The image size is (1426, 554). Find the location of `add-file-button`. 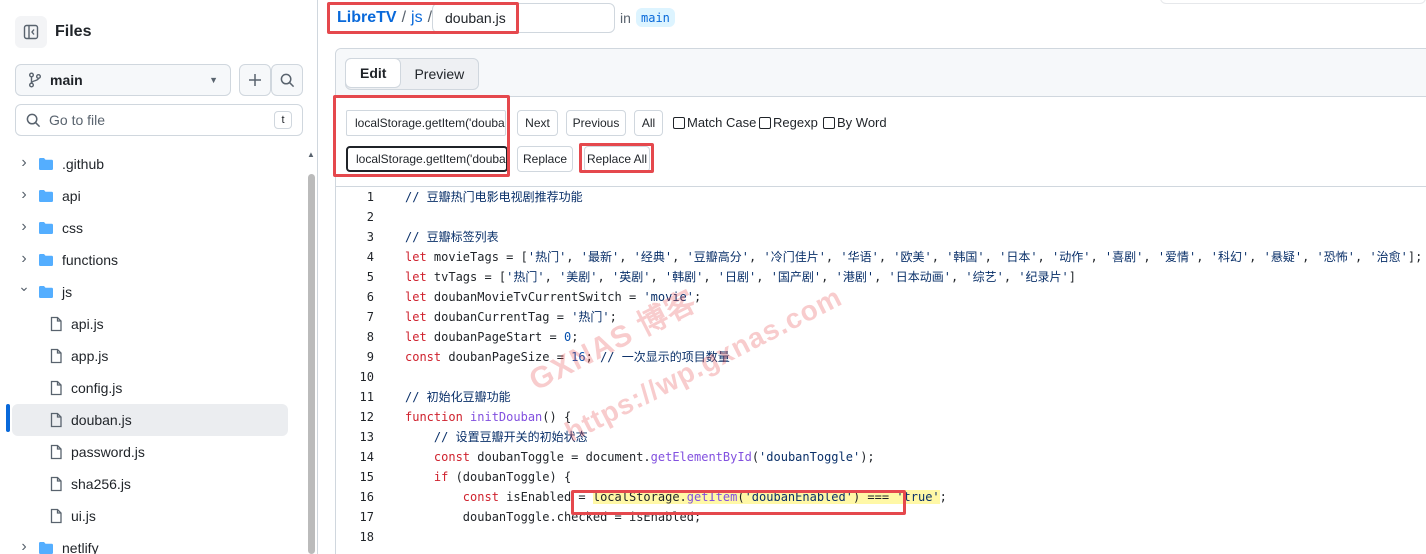

add-file-button is located at coordinates (255, 80).